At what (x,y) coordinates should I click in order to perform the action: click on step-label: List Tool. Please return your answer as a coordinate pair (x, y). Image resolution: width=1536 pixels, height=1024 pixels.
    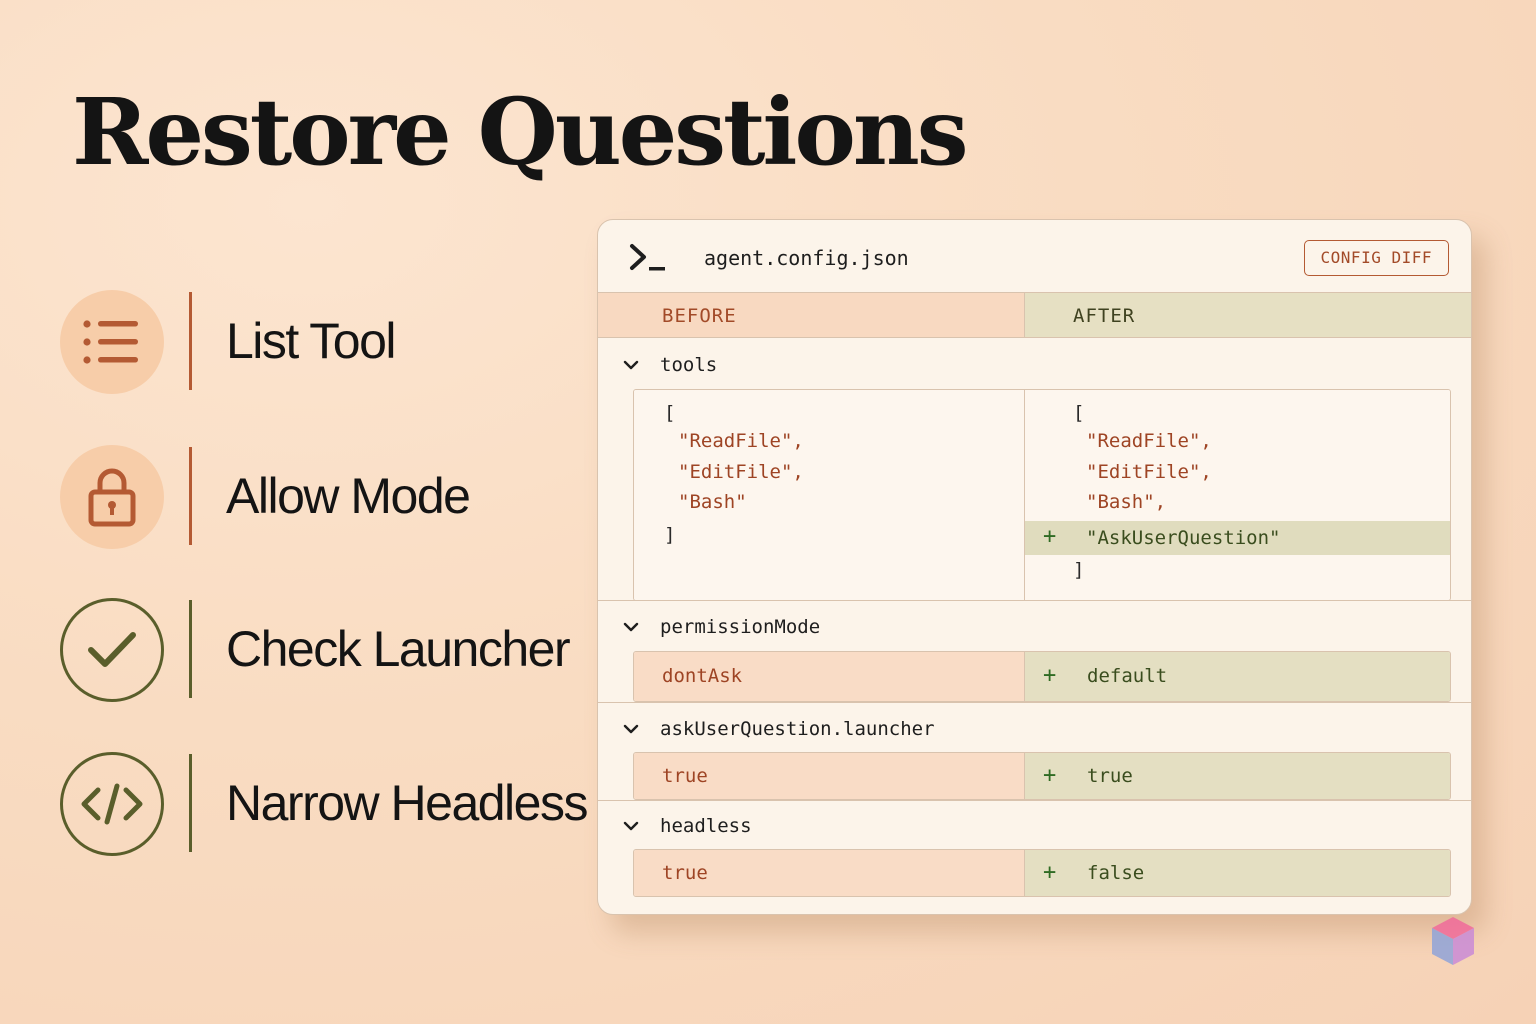
    Looking at the image, I should click on (311, 341).